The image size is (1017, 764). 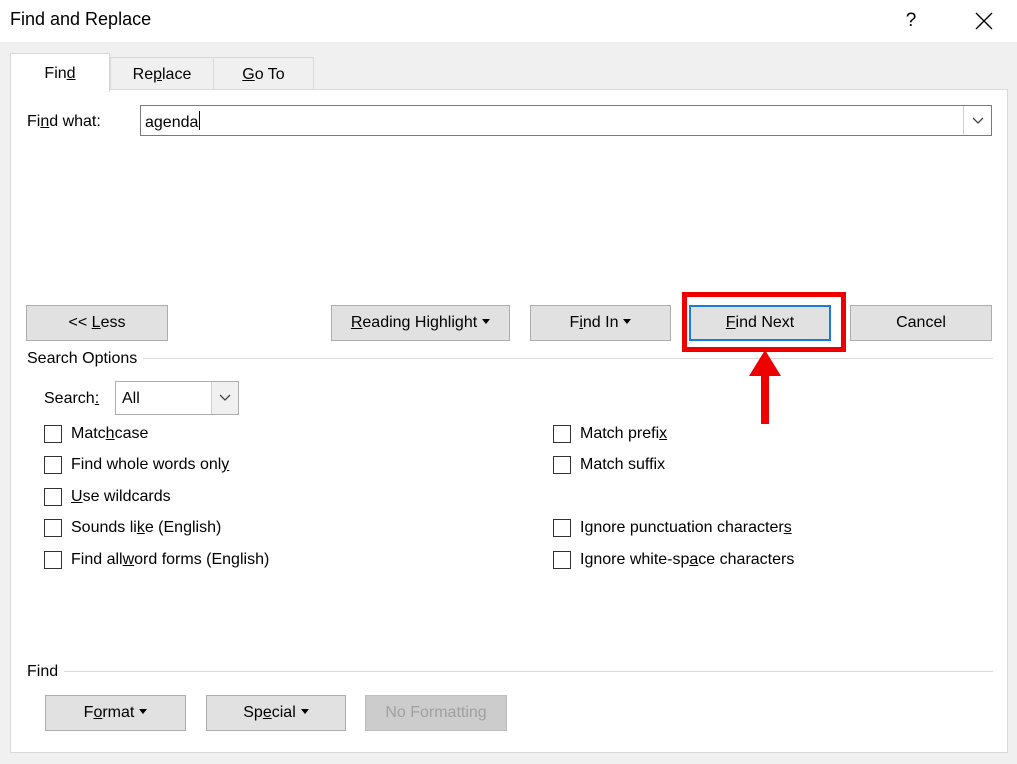 I want to click on search-direction-label: Search:, so click(x=72, y=398).